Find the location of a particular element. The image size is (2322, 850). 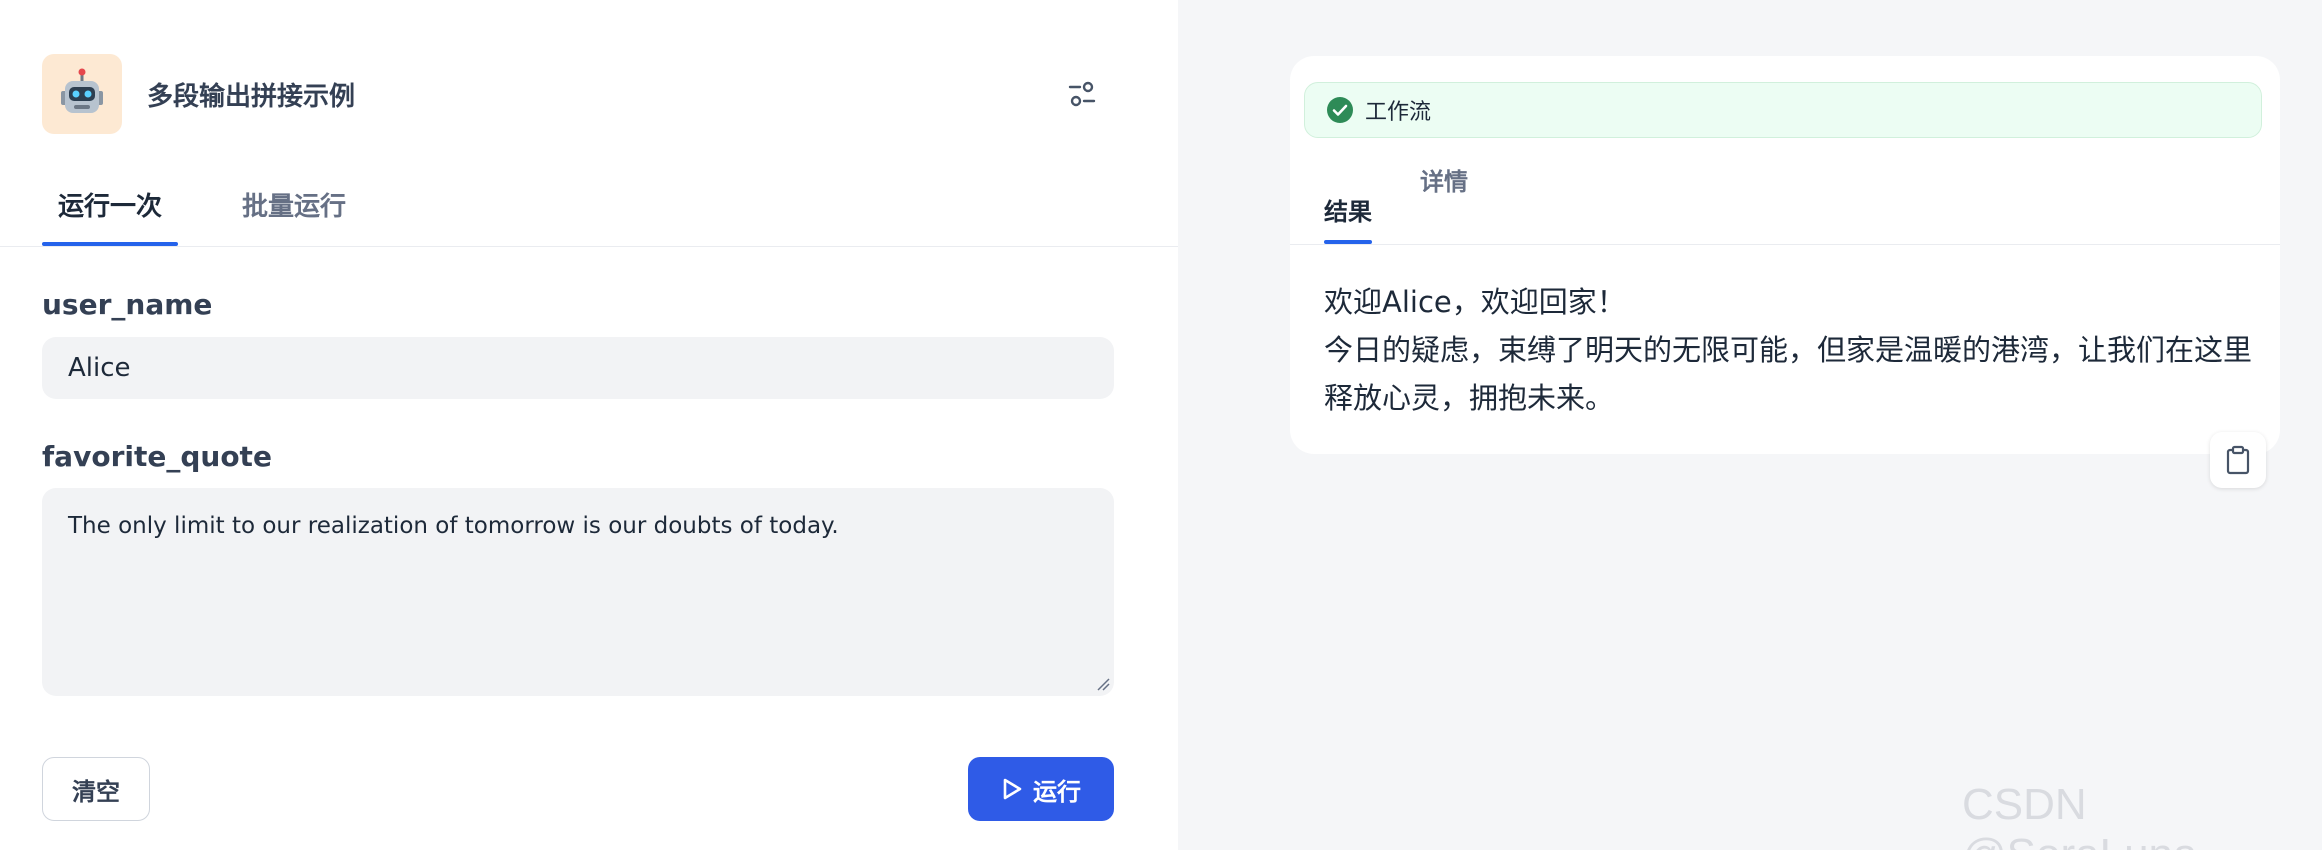

result-tab-divider is located at coordinates (1785, 244).